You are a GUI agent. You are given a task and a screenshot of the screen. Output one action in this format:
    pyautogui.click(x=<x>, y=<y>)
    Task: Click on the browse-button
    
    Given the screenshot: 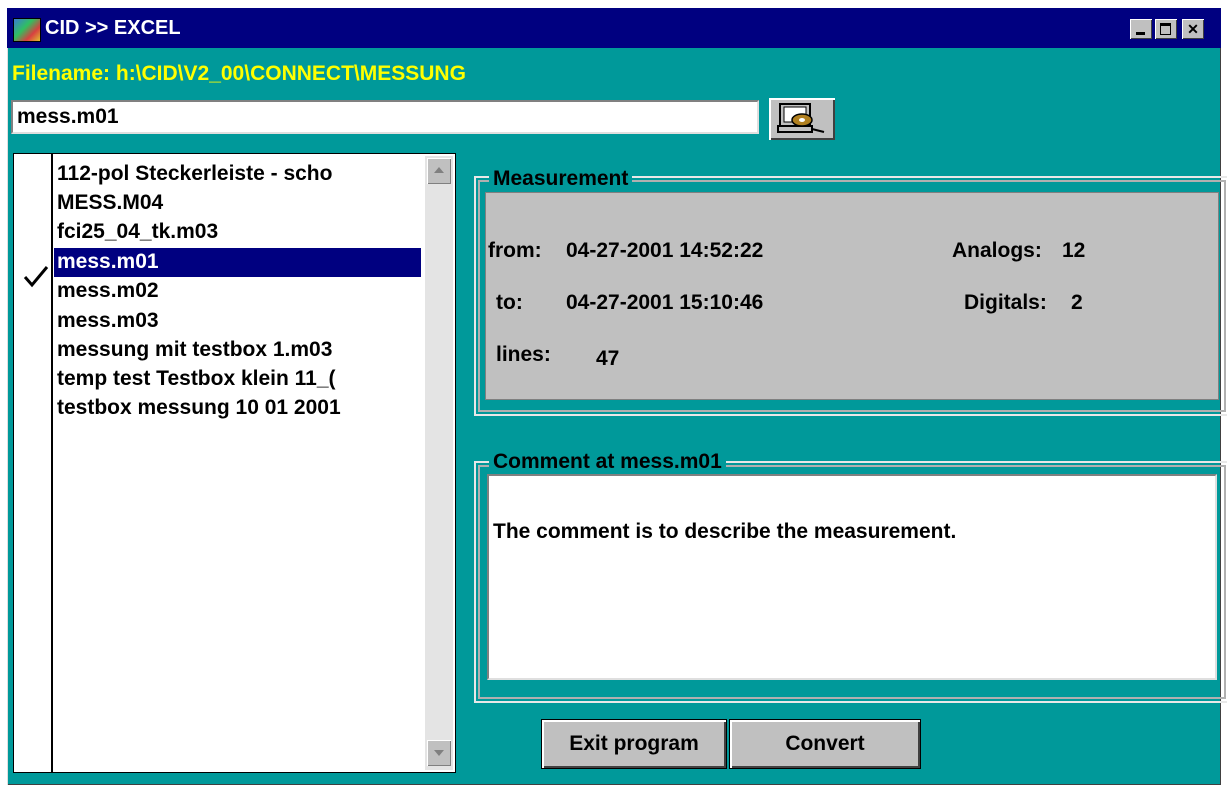 What is the action you would take?
    pyautogui.click(x=802, y=119)
    